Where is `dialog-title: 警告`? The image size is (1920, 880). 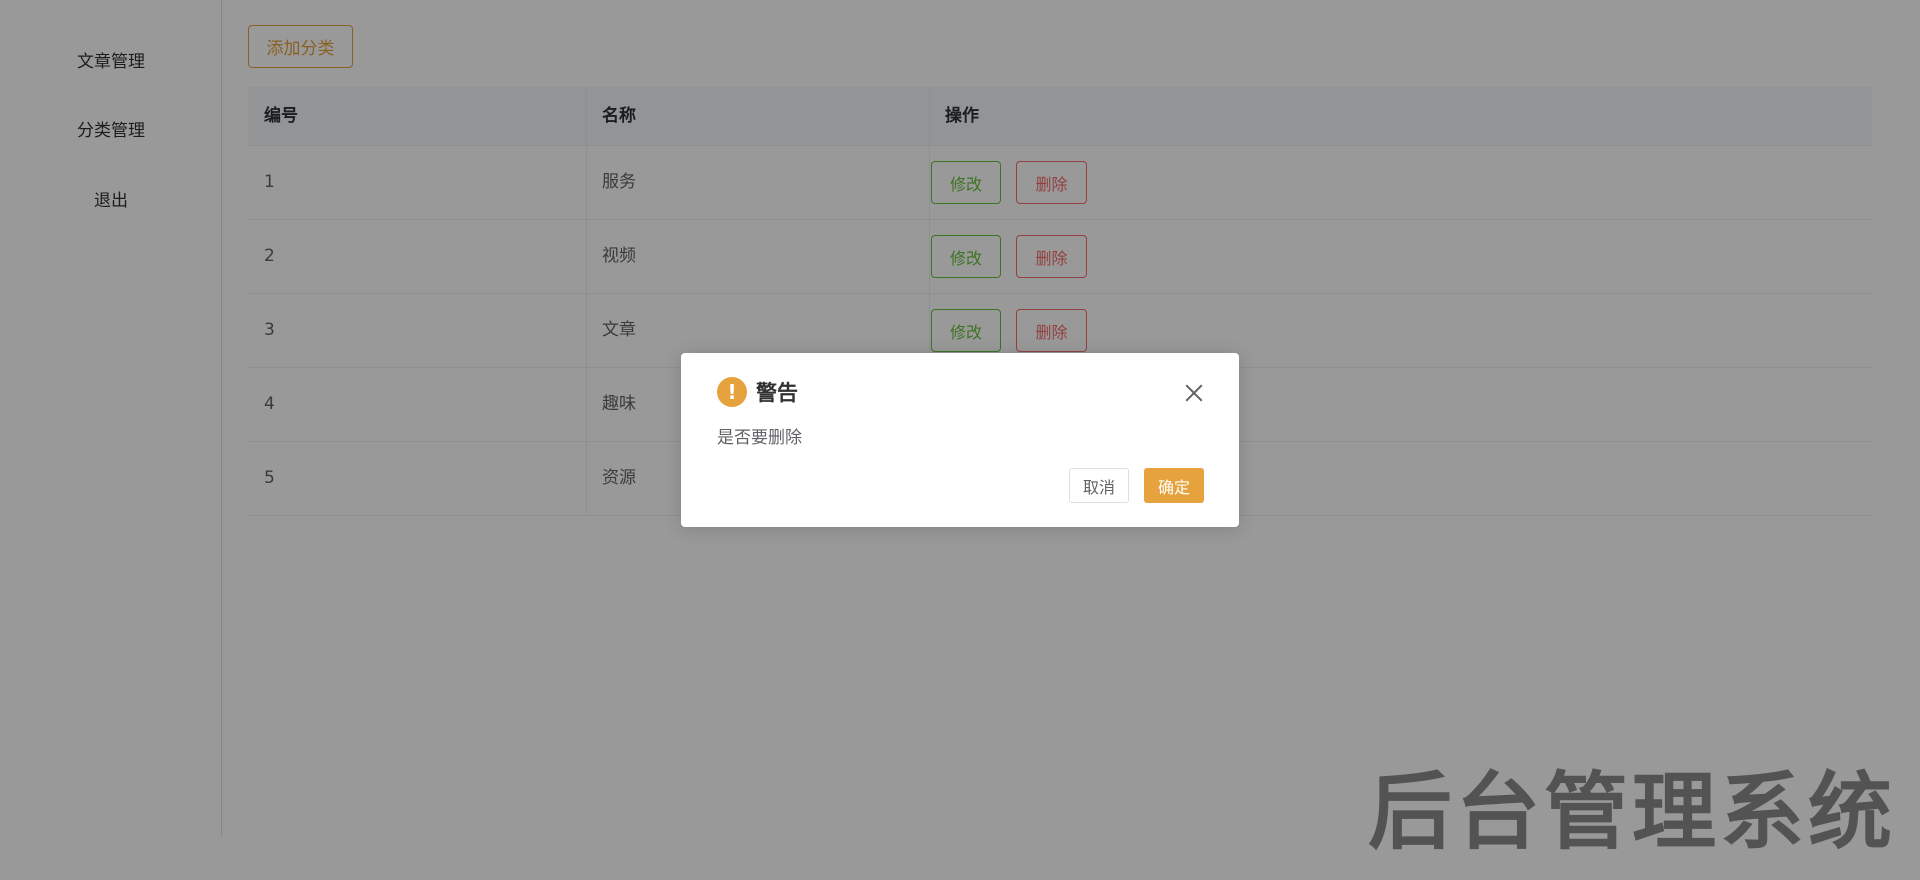
dialog-title: 警告 is located at coordinates (777, 393).